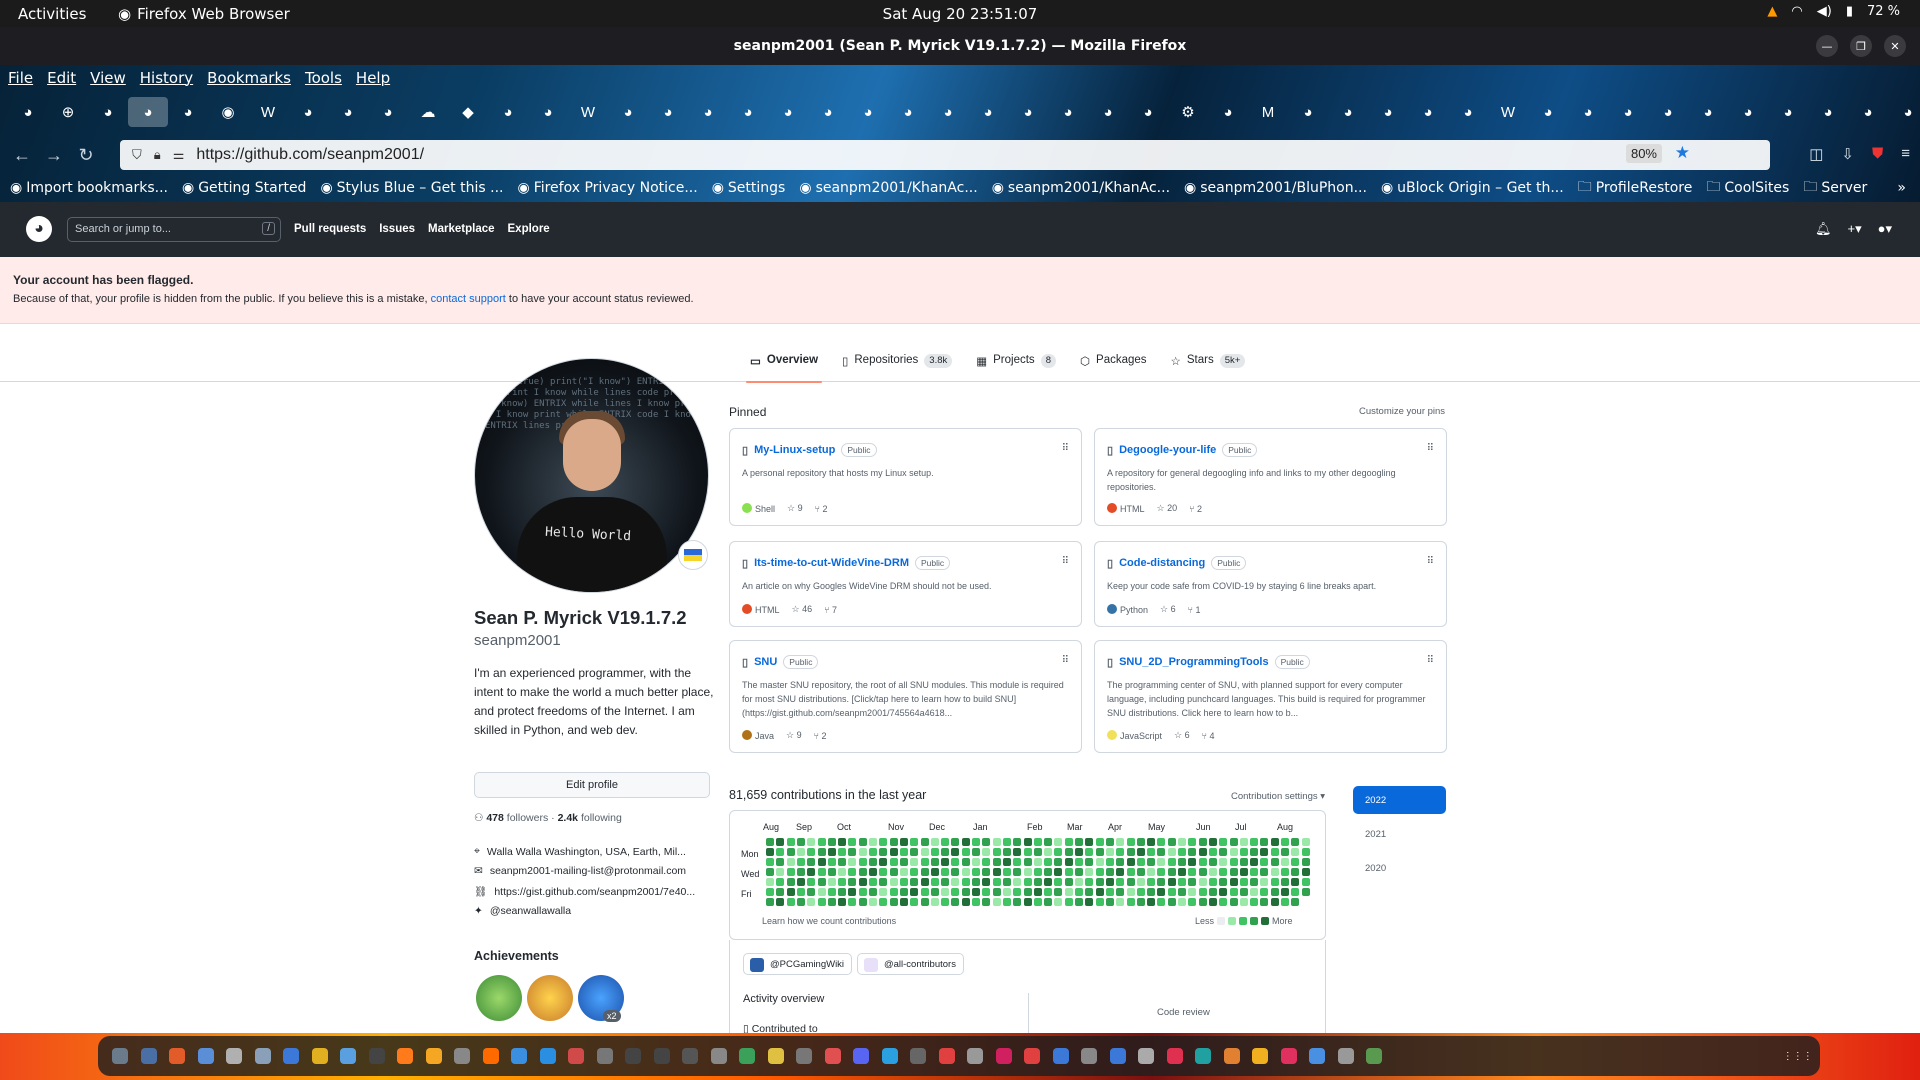  What do you see at coordinates (1901, 188) in the screenshot?
I see `bookmarks-overflow-icon: »` at bounding box center [1901, 188].